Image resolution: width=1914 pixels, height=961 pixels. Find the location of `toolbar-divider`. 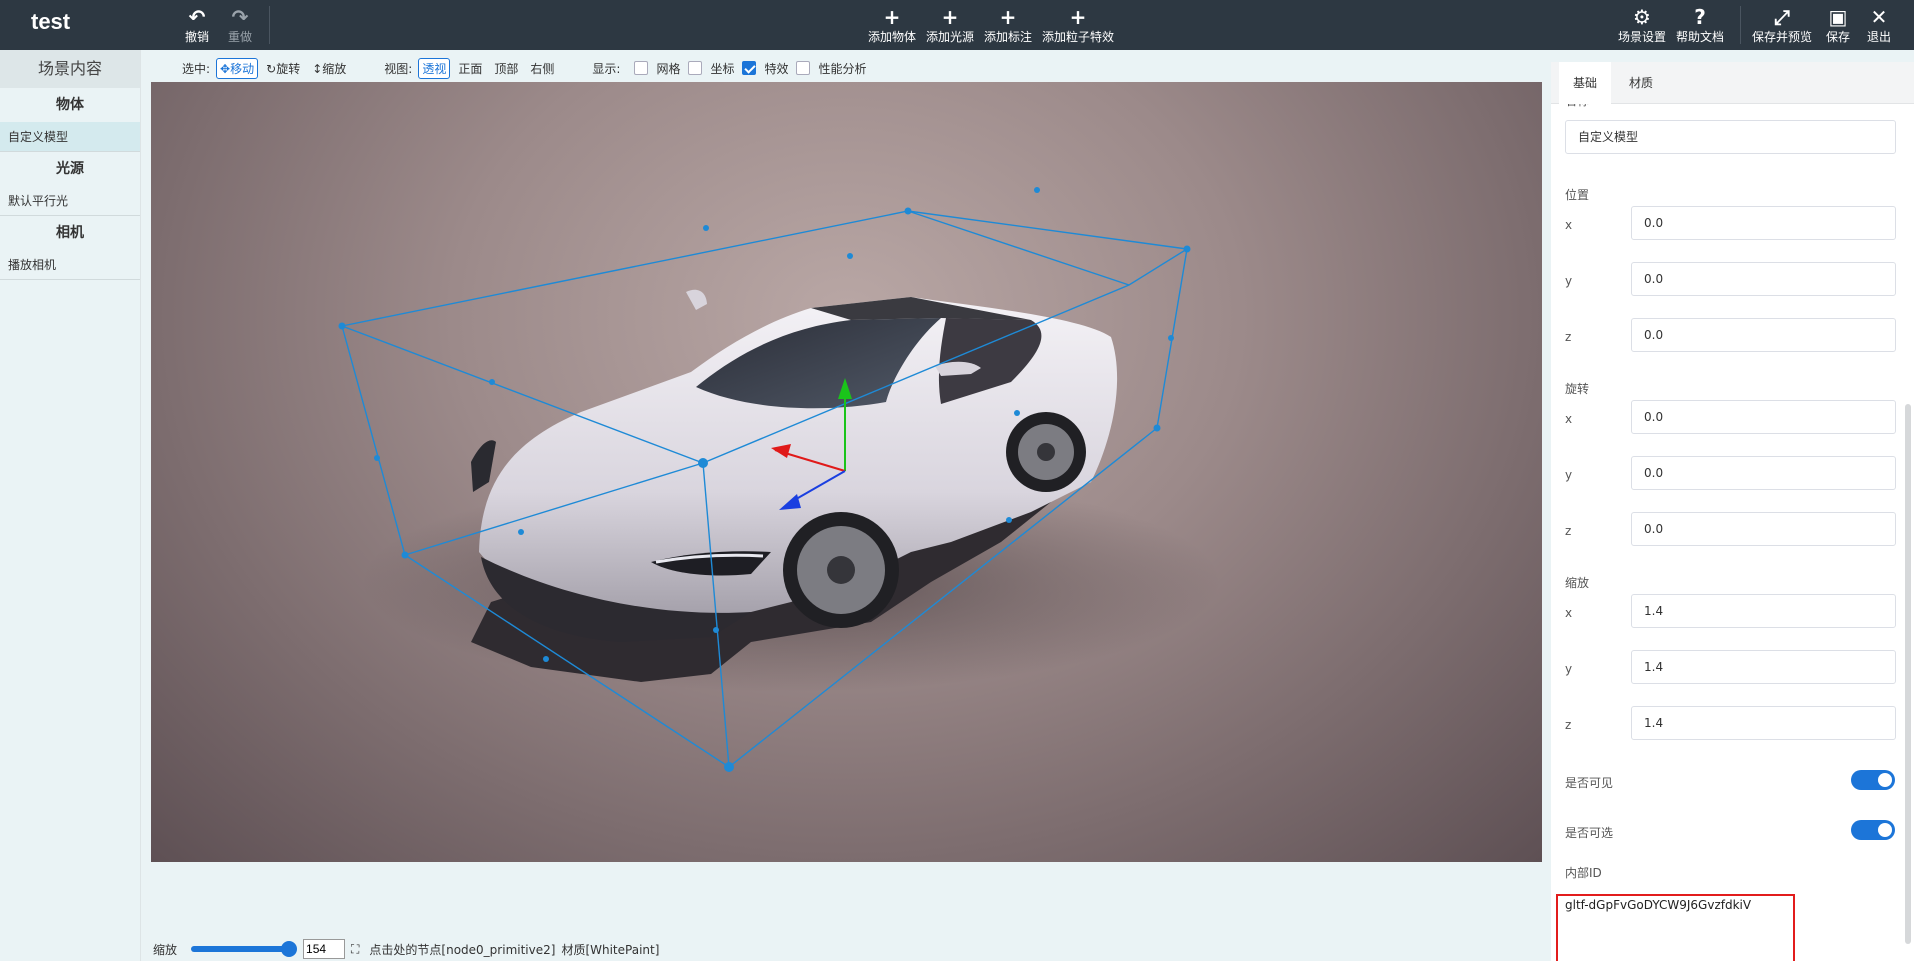

toolbar-divider is located at coordinates (1740, 25).